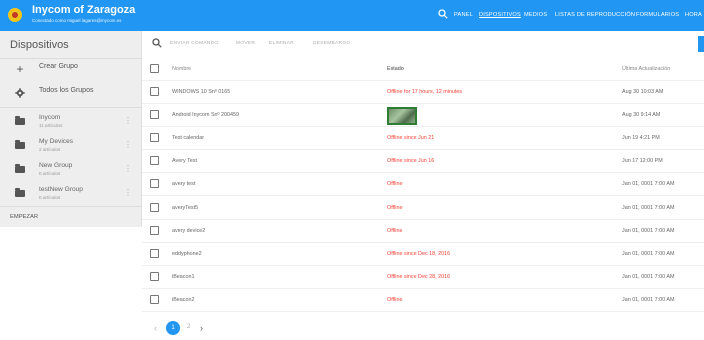  What do you see at coordinates (331, 43) in the screenshot?
I see `unassign-button: DESEMBARGO` at bounding box center [331, 43].